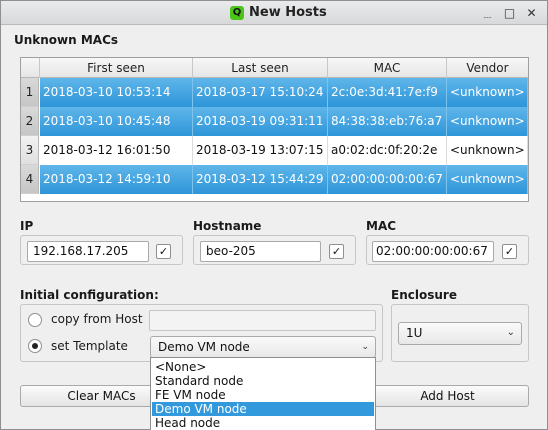 This screenshot has height=430, width=548. What do you see at coordinates (97, 319) in the screenshot?
I see `copy-from-host-label: copy from Host` at bounding box center [97, 319].